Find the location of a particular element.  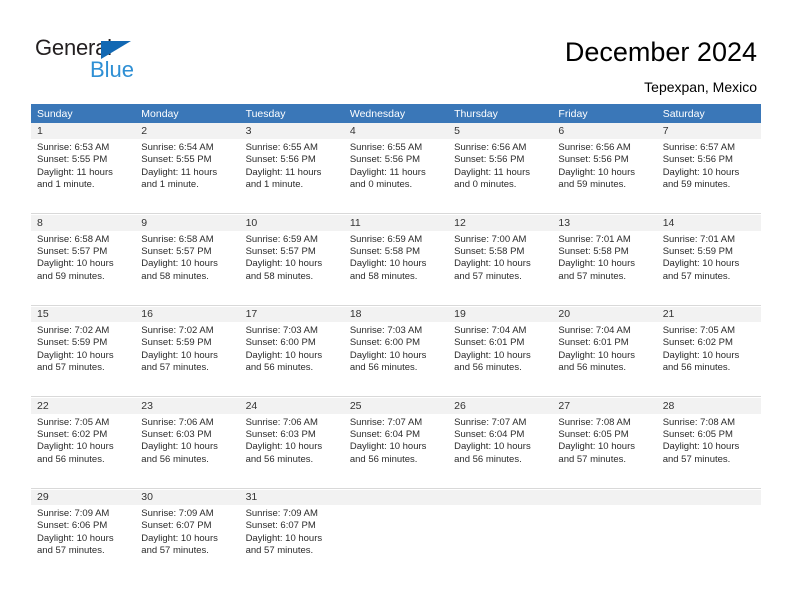

day-number: 6 is located at coordinates (604, 131).